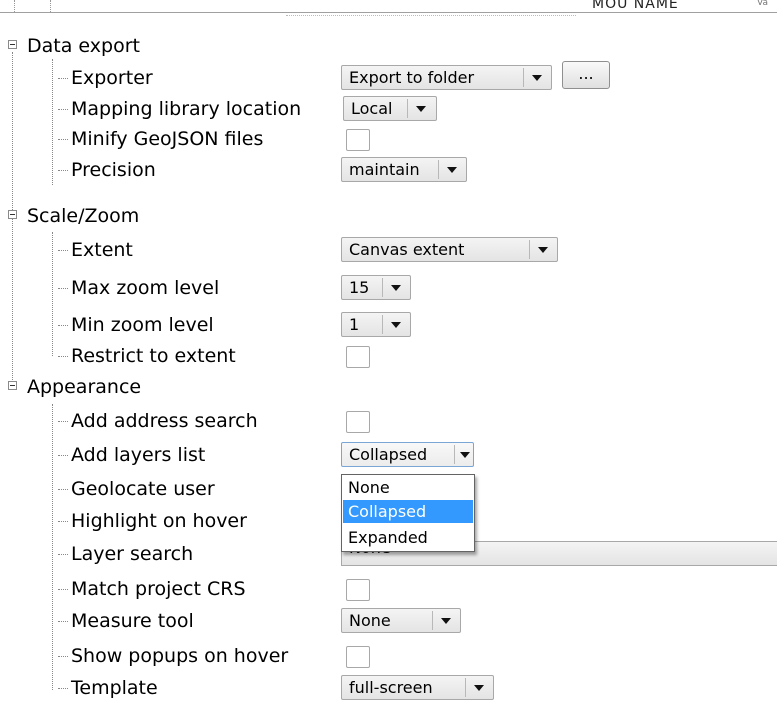 The height and width of the screenshot is (704, 777). Describe the element at coordinates (372, 108) in the screenshot. I see `combo-value: Local` at that location.